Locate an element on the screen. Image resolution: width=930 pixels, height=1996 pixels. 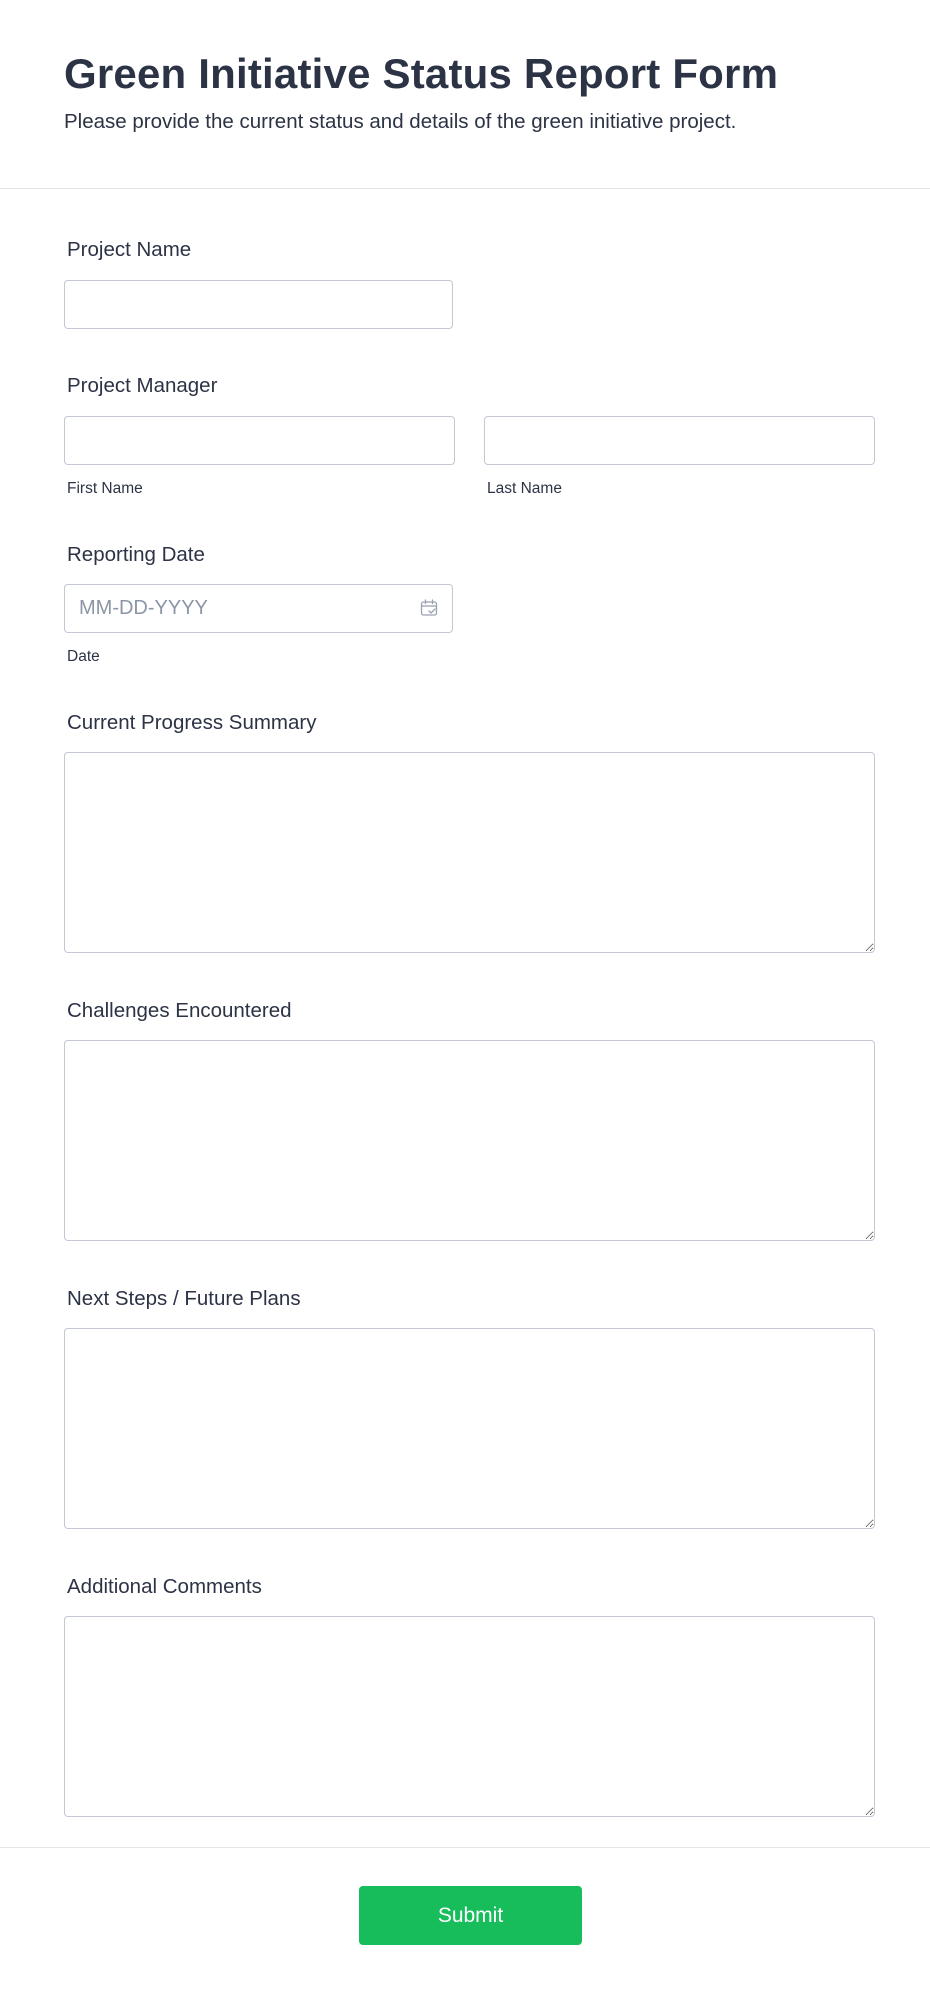
first-name-sublabel: First Name is located at coordinates (105, 488).